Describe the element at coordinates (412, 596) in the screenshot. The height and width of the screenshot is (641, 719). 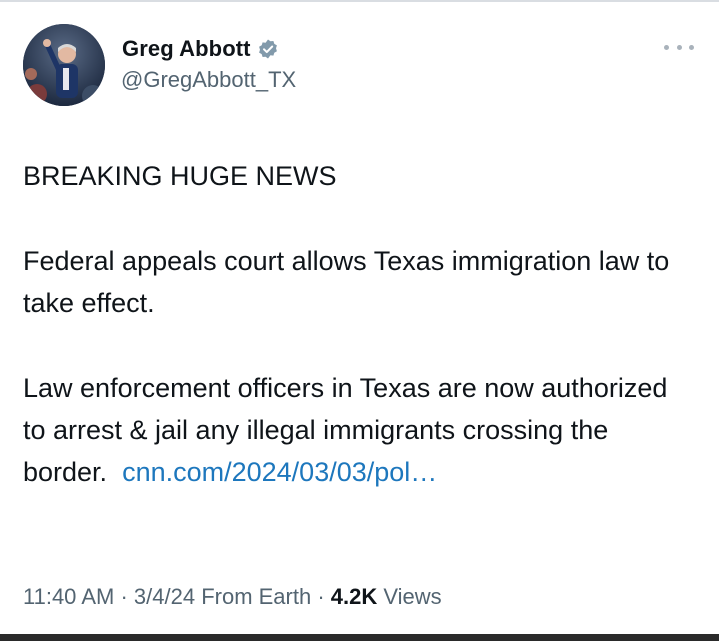
I see `views-label: Views` at that location.